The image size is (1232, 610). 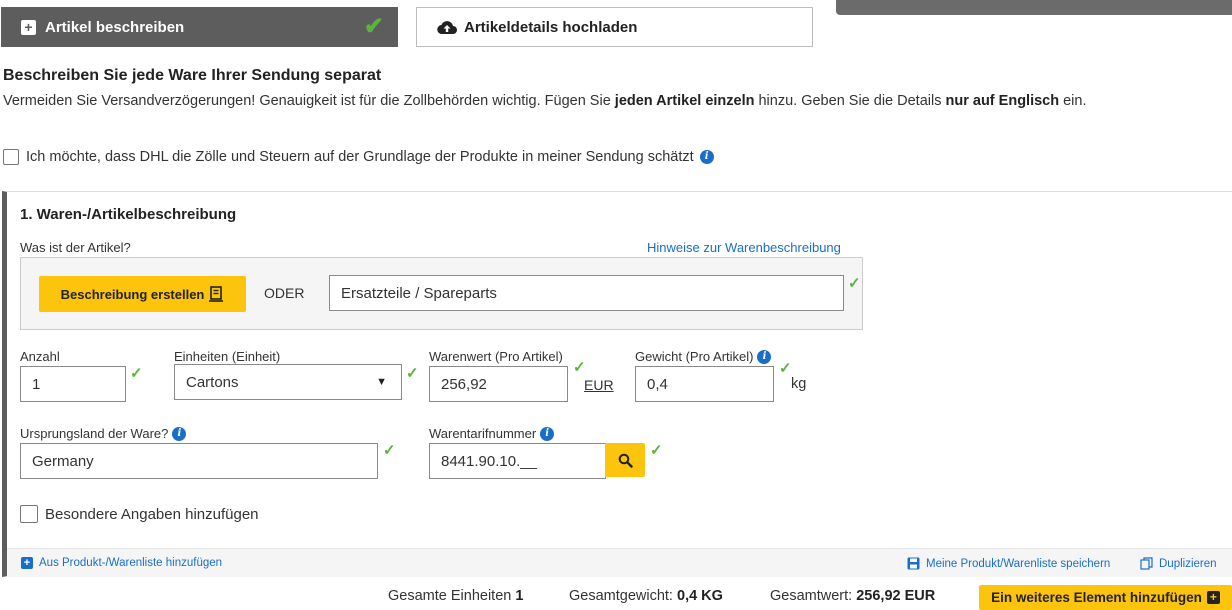 I want to click on quantity-input: 1, so click(x=73, y=384).